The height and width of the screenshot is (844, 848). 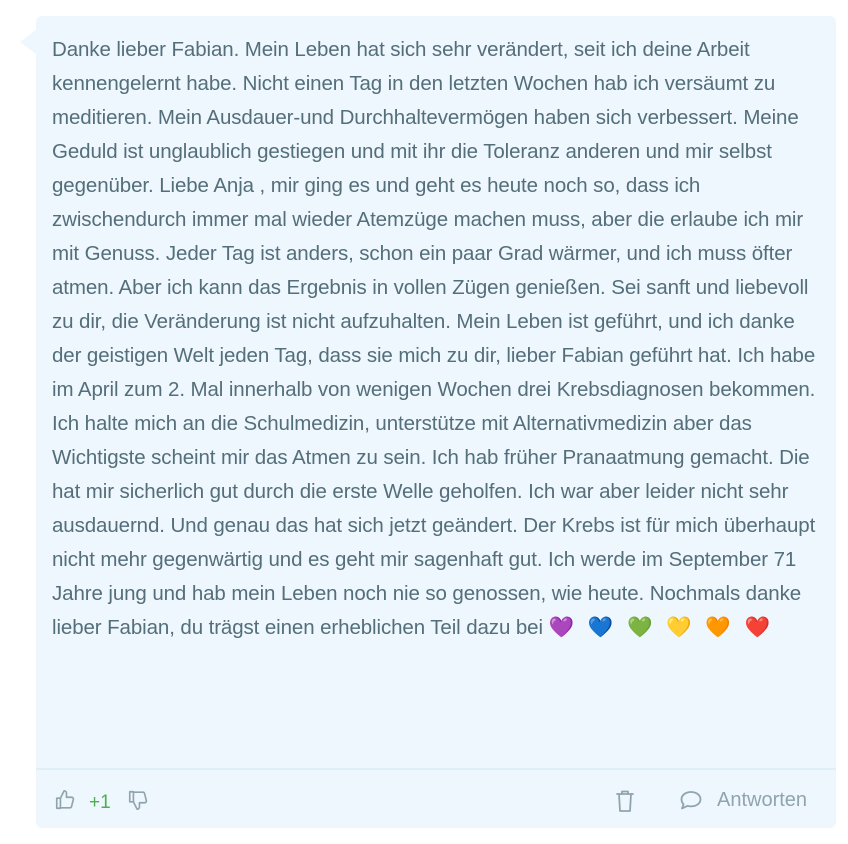 What do you see at coordinates (65, 800) in the screenshot?
I see `thumbs-up-icon` at bounding box center [65, 800].